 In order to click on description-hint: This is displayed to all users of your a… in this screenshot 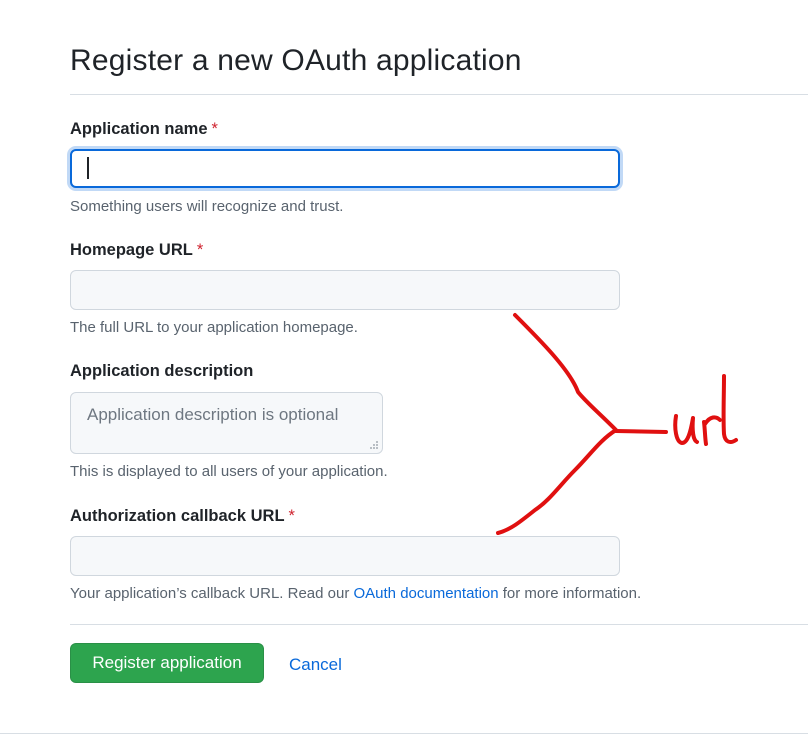, I will do `click(229, 471)`.